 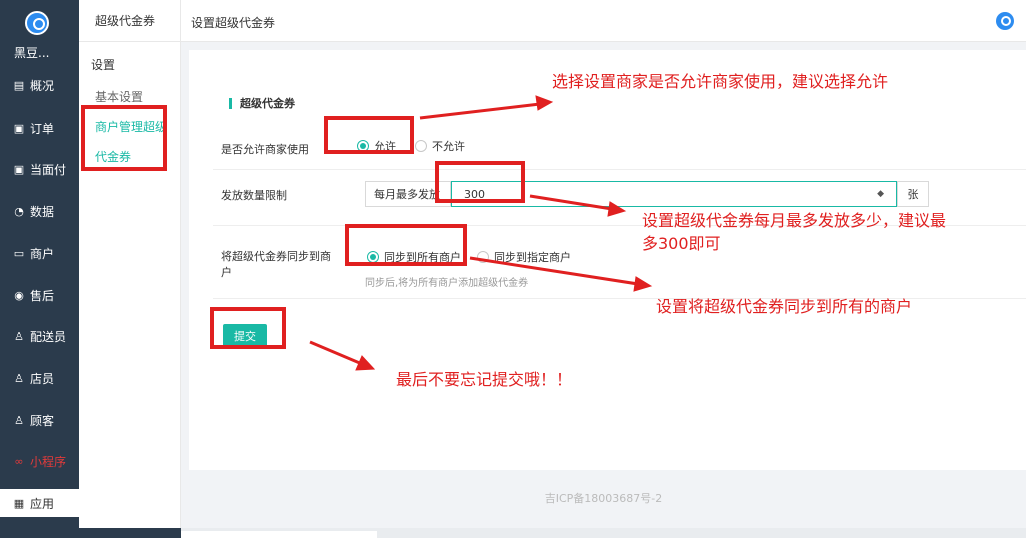 What do you see at coordinates (279, 534) in the screenshot?
I see `bottom-scroll` at bounding box center [279, 534].